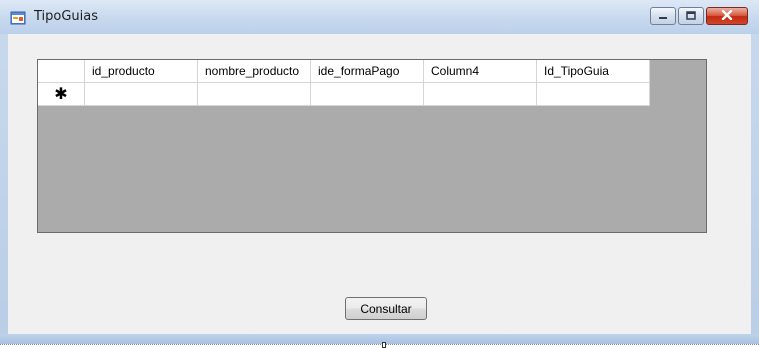 This screenshot has height=348, width=759. Describe the element at coordinates (18, 18) in the screenshot. I see `app-form-icon` at that location.